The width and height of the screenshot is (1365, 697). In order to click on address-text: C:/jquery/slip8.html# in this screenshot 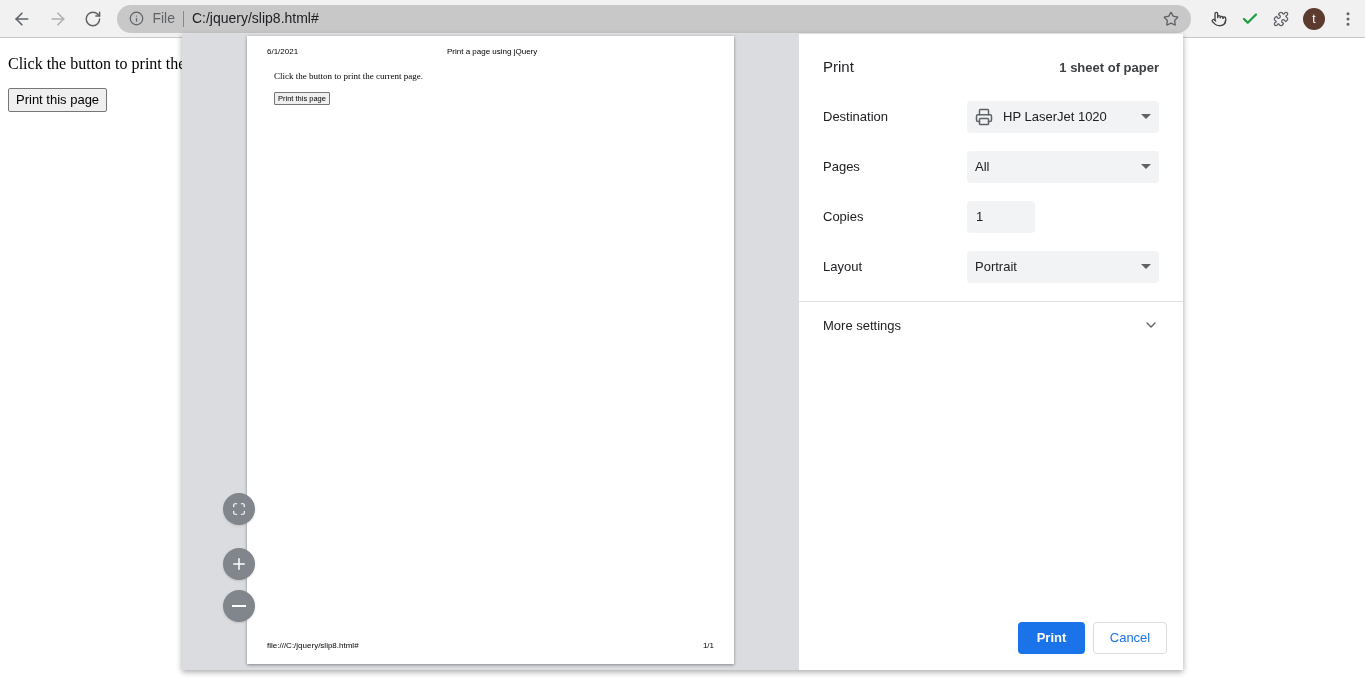, I will do `click(255, 18)`.